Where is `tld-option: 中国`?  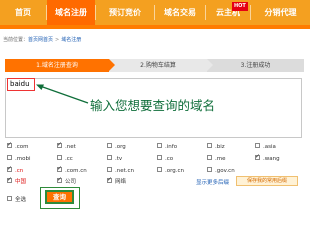 tld-option: 中国 is located at coordinates (17, 181).